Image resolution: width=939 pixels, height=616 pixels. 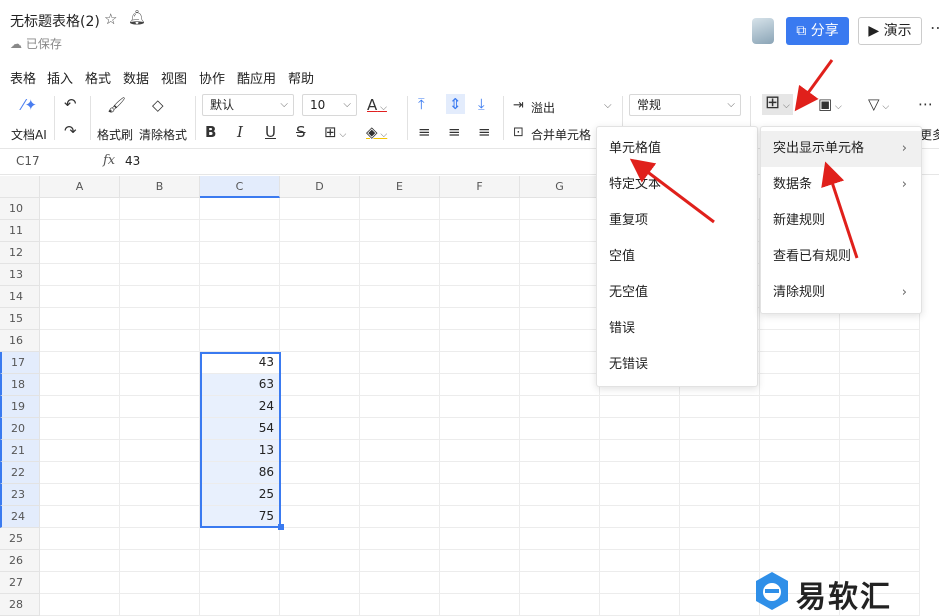 I want to click on present-button: ▶ 演示, so click(x=890, y=31).